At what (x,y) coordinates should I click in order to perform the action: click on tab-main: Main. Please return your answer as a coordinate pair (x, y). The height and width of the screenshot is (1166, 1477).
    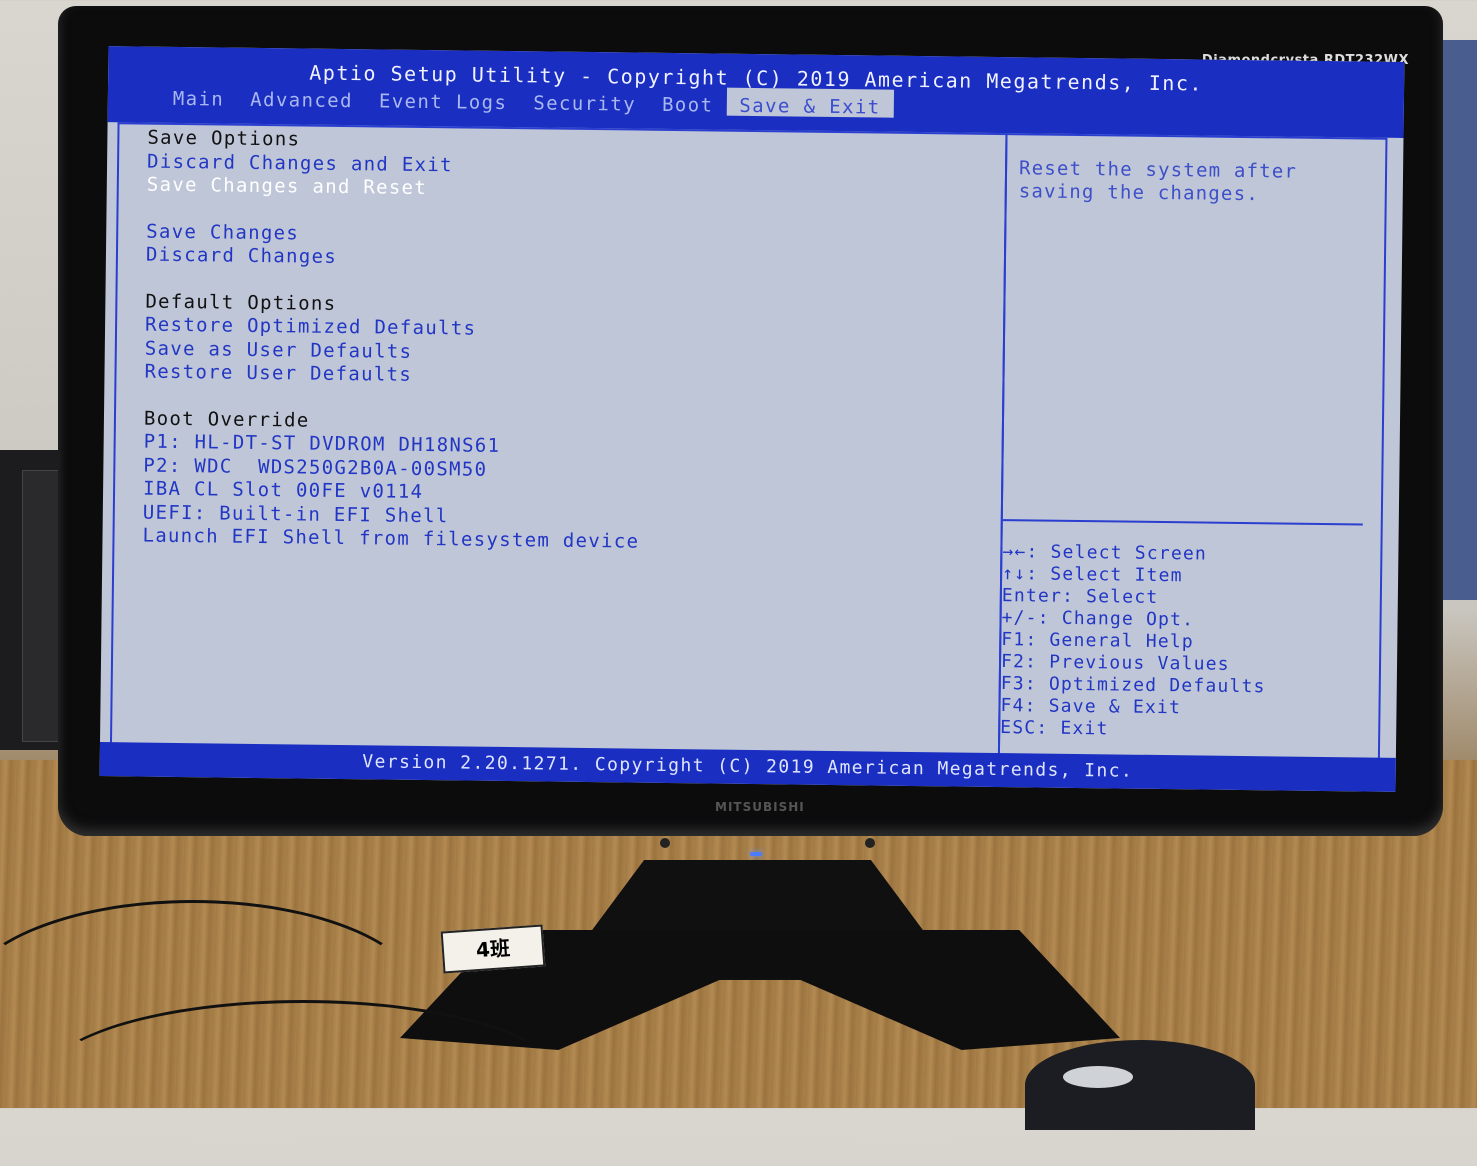
    Looking at the image, I should click on (199, 96).